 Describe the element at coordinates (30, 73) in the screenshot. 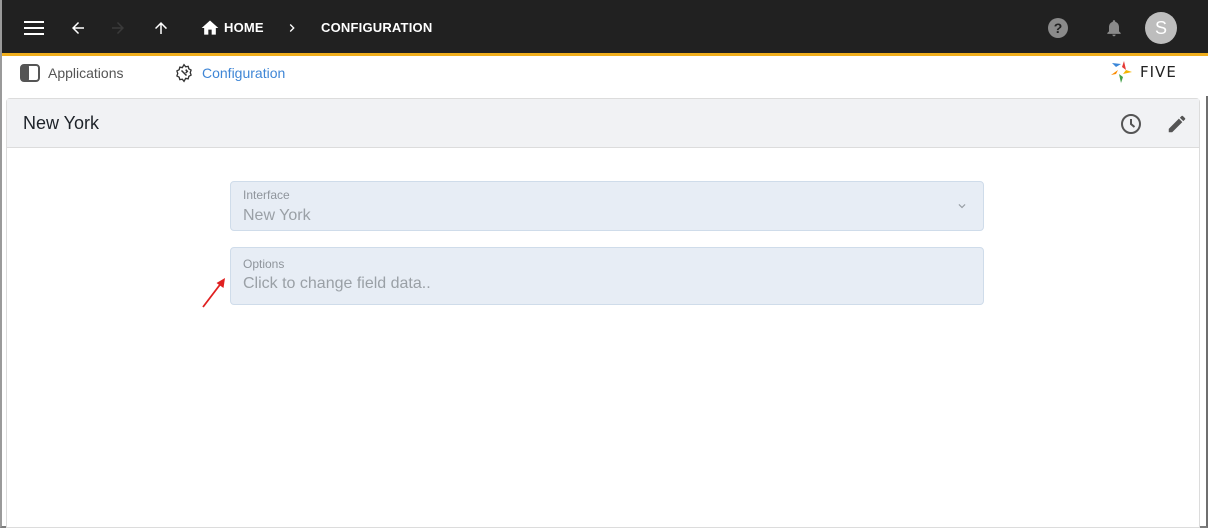

I see `applications-icon` at that location.